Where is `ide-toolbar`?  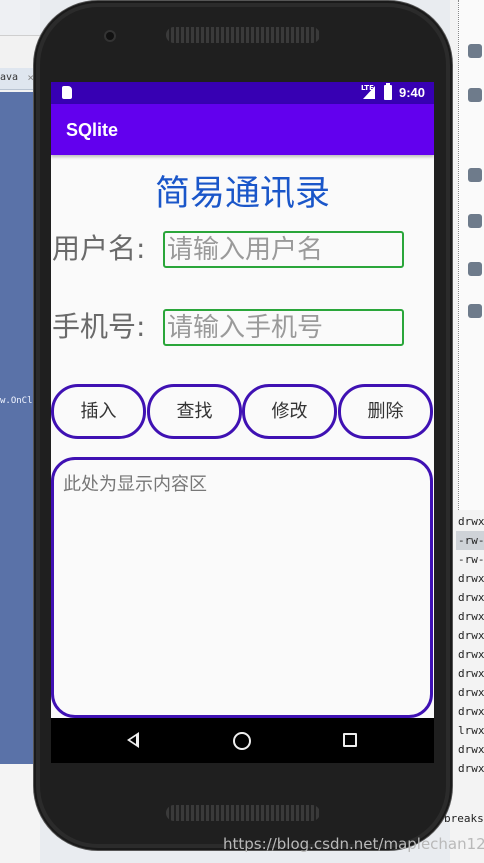
ide-toolbar is located at coordinates (20, 18).